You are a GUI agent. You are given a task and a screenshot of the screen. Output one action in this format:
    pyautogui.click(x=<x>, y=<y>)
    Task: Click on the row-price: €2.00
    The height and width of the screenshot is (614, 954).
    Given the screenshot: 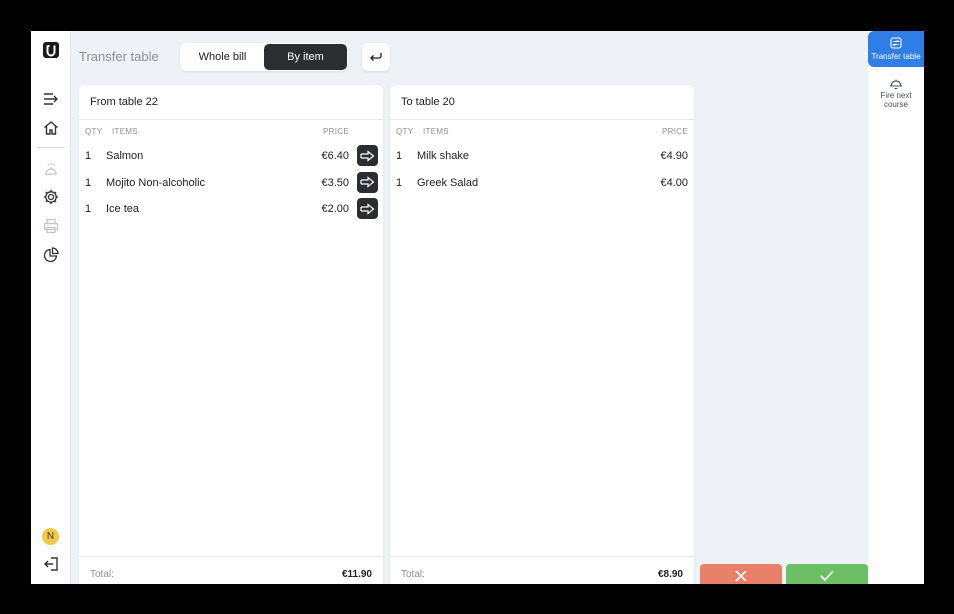 What is the action you would take?
    pyautogui.click(x=335, y=209)
    